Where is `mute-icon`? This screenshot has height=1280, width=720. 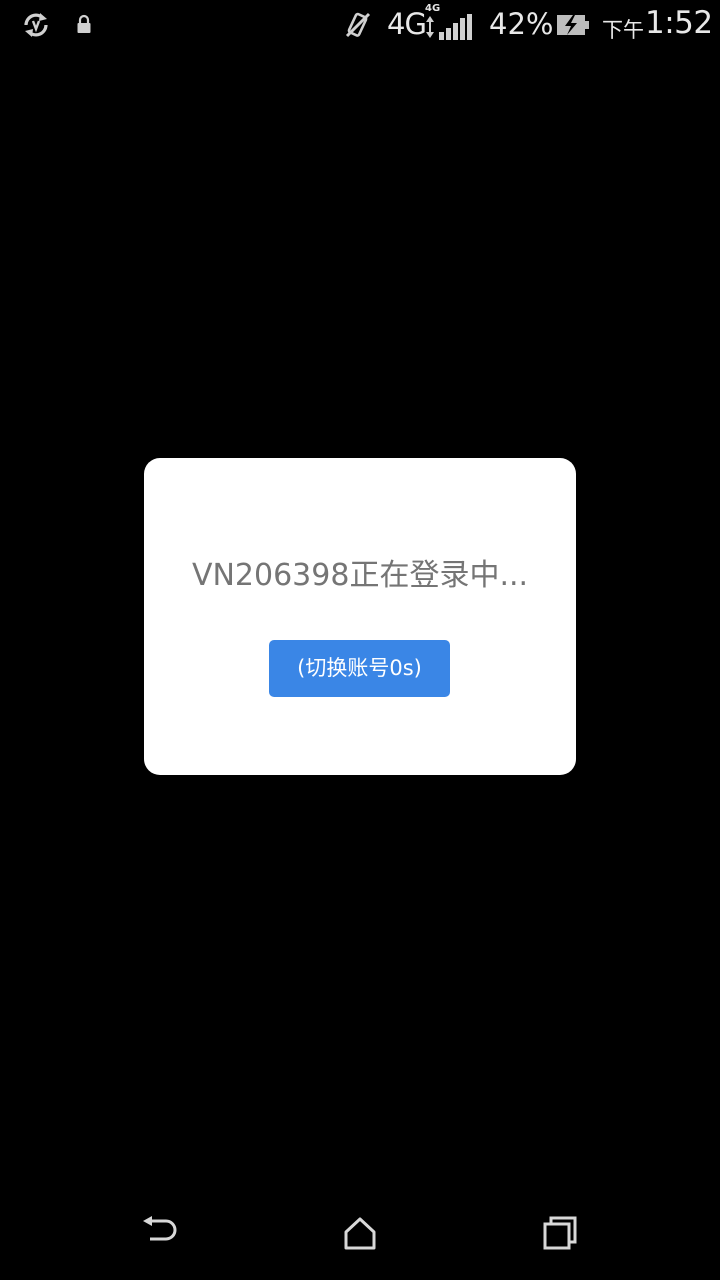
mute-icon is located at coordinates (358, 25).